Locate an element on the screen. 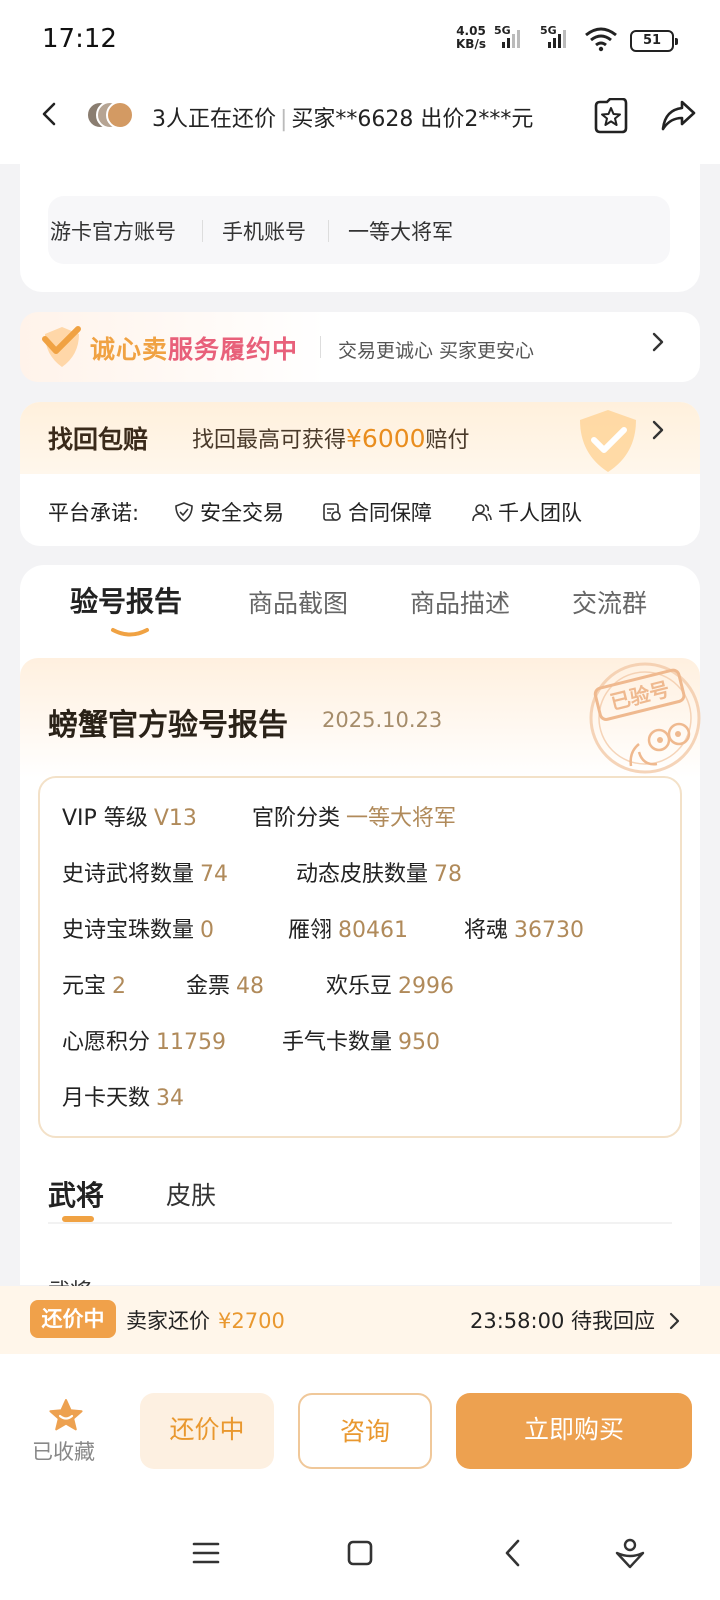 The width and height of the screenshot is (720, 1600). shield-check-icon is located at coordinates (609, 441).